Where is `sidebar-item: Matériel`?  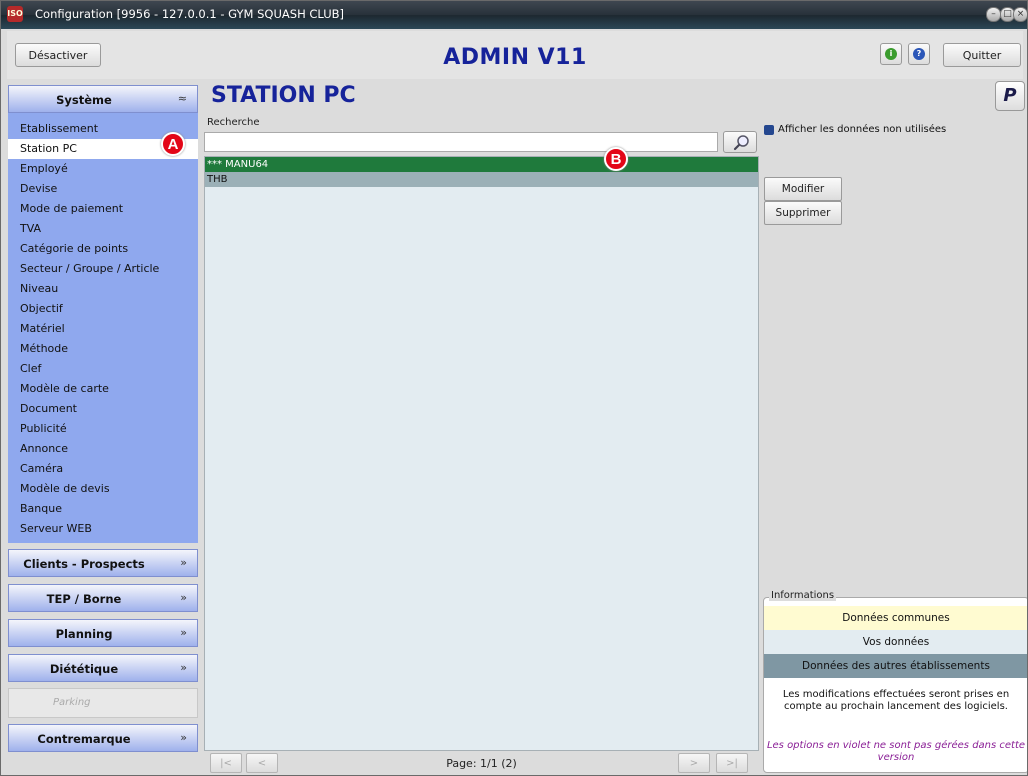
sidebar-item: Matériel is located at coordinates (103, 329).